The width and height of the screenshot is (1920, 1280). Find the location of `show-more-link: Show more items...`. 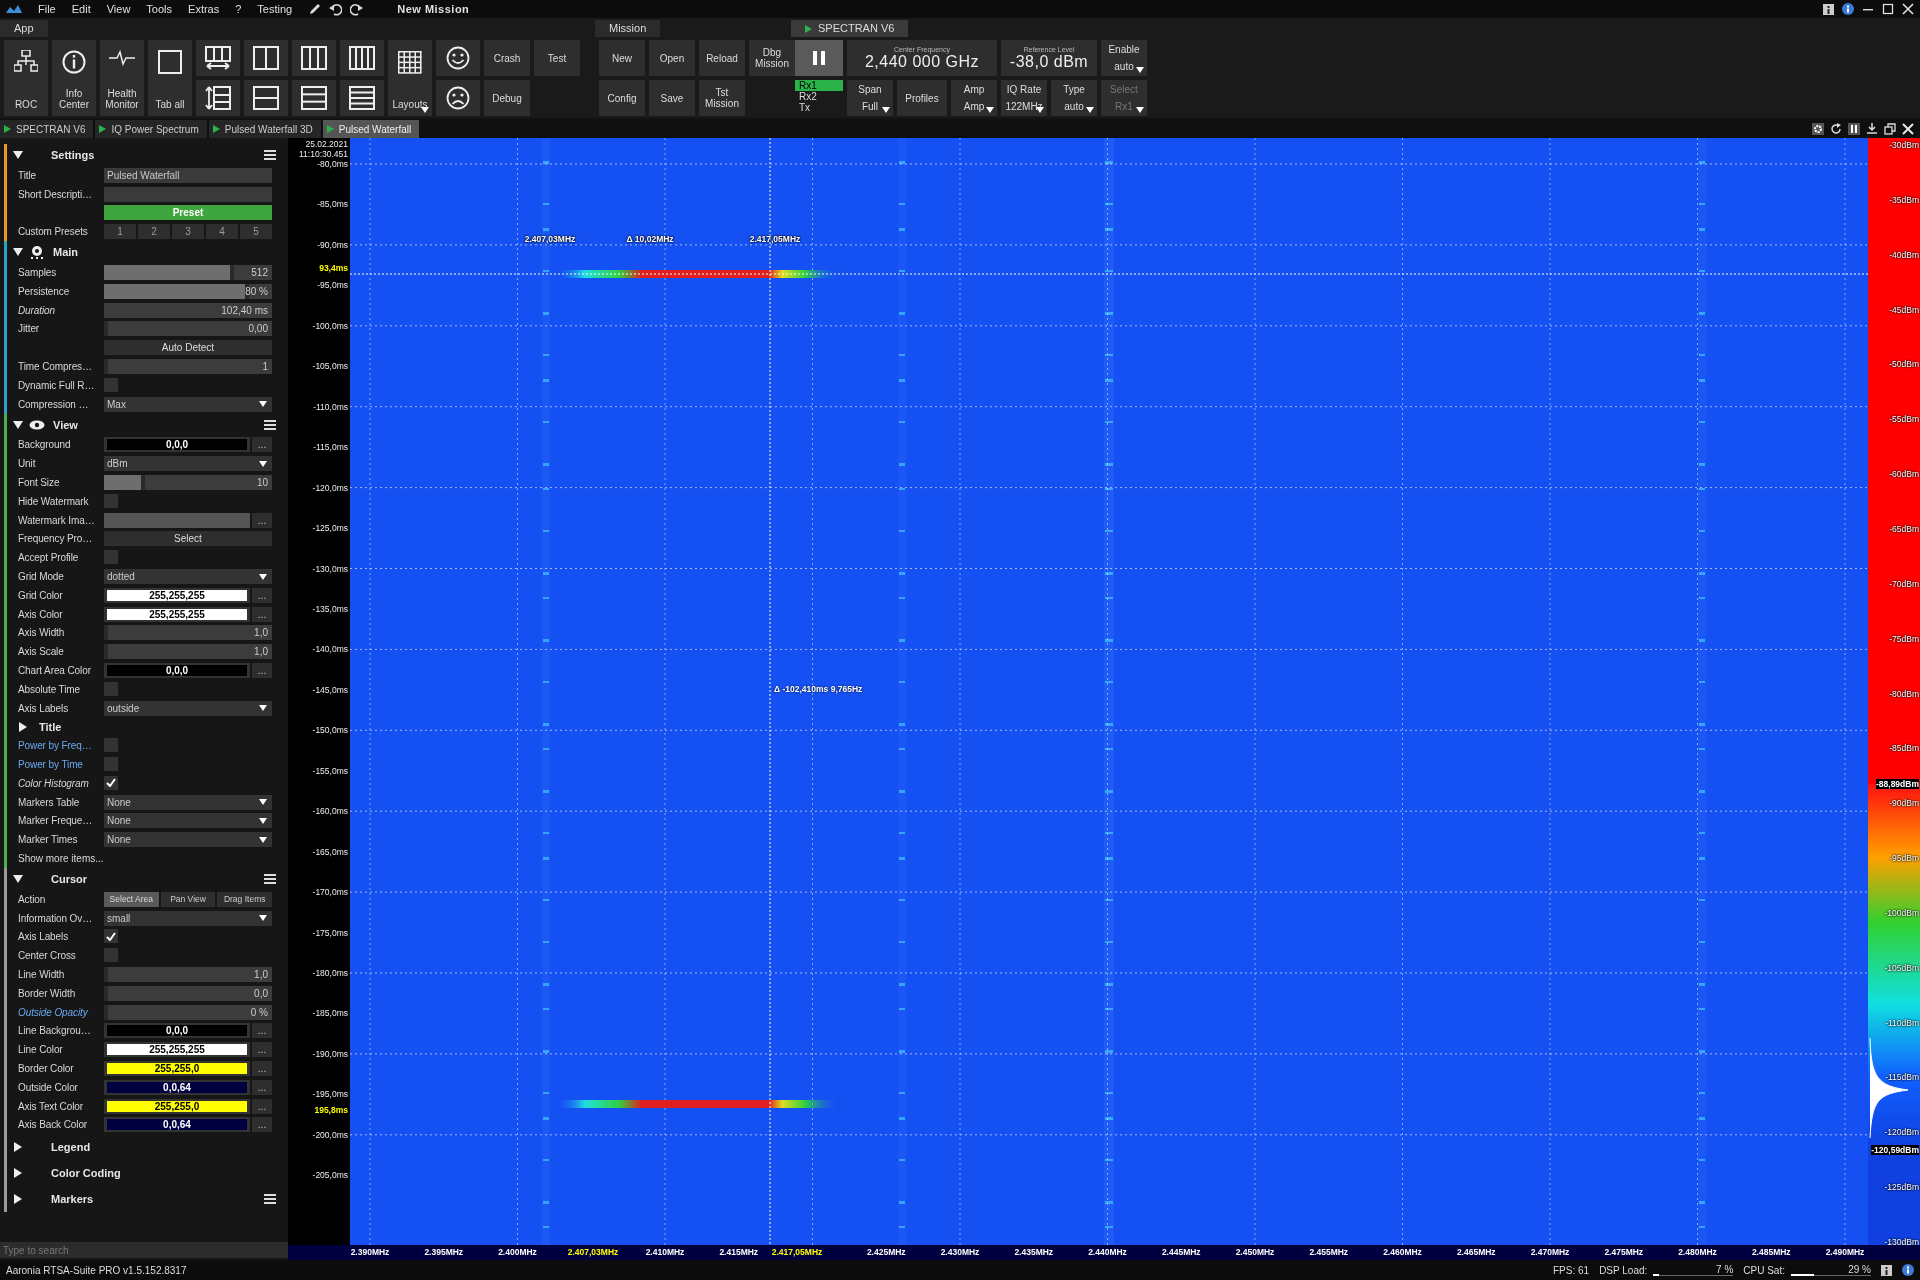

show-more-link: Show more items... is located at coordinates (61, 858).